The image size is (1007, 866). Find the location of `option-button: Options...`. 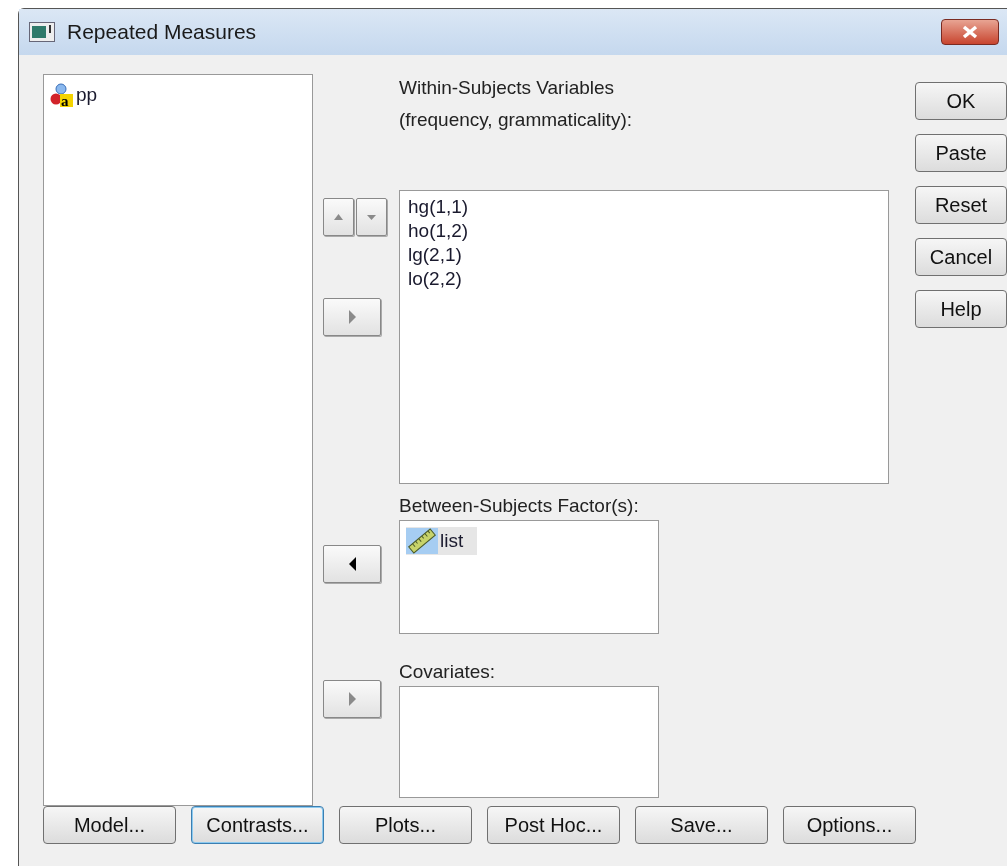

option-button: Options... is located at coordinates (849, 825).